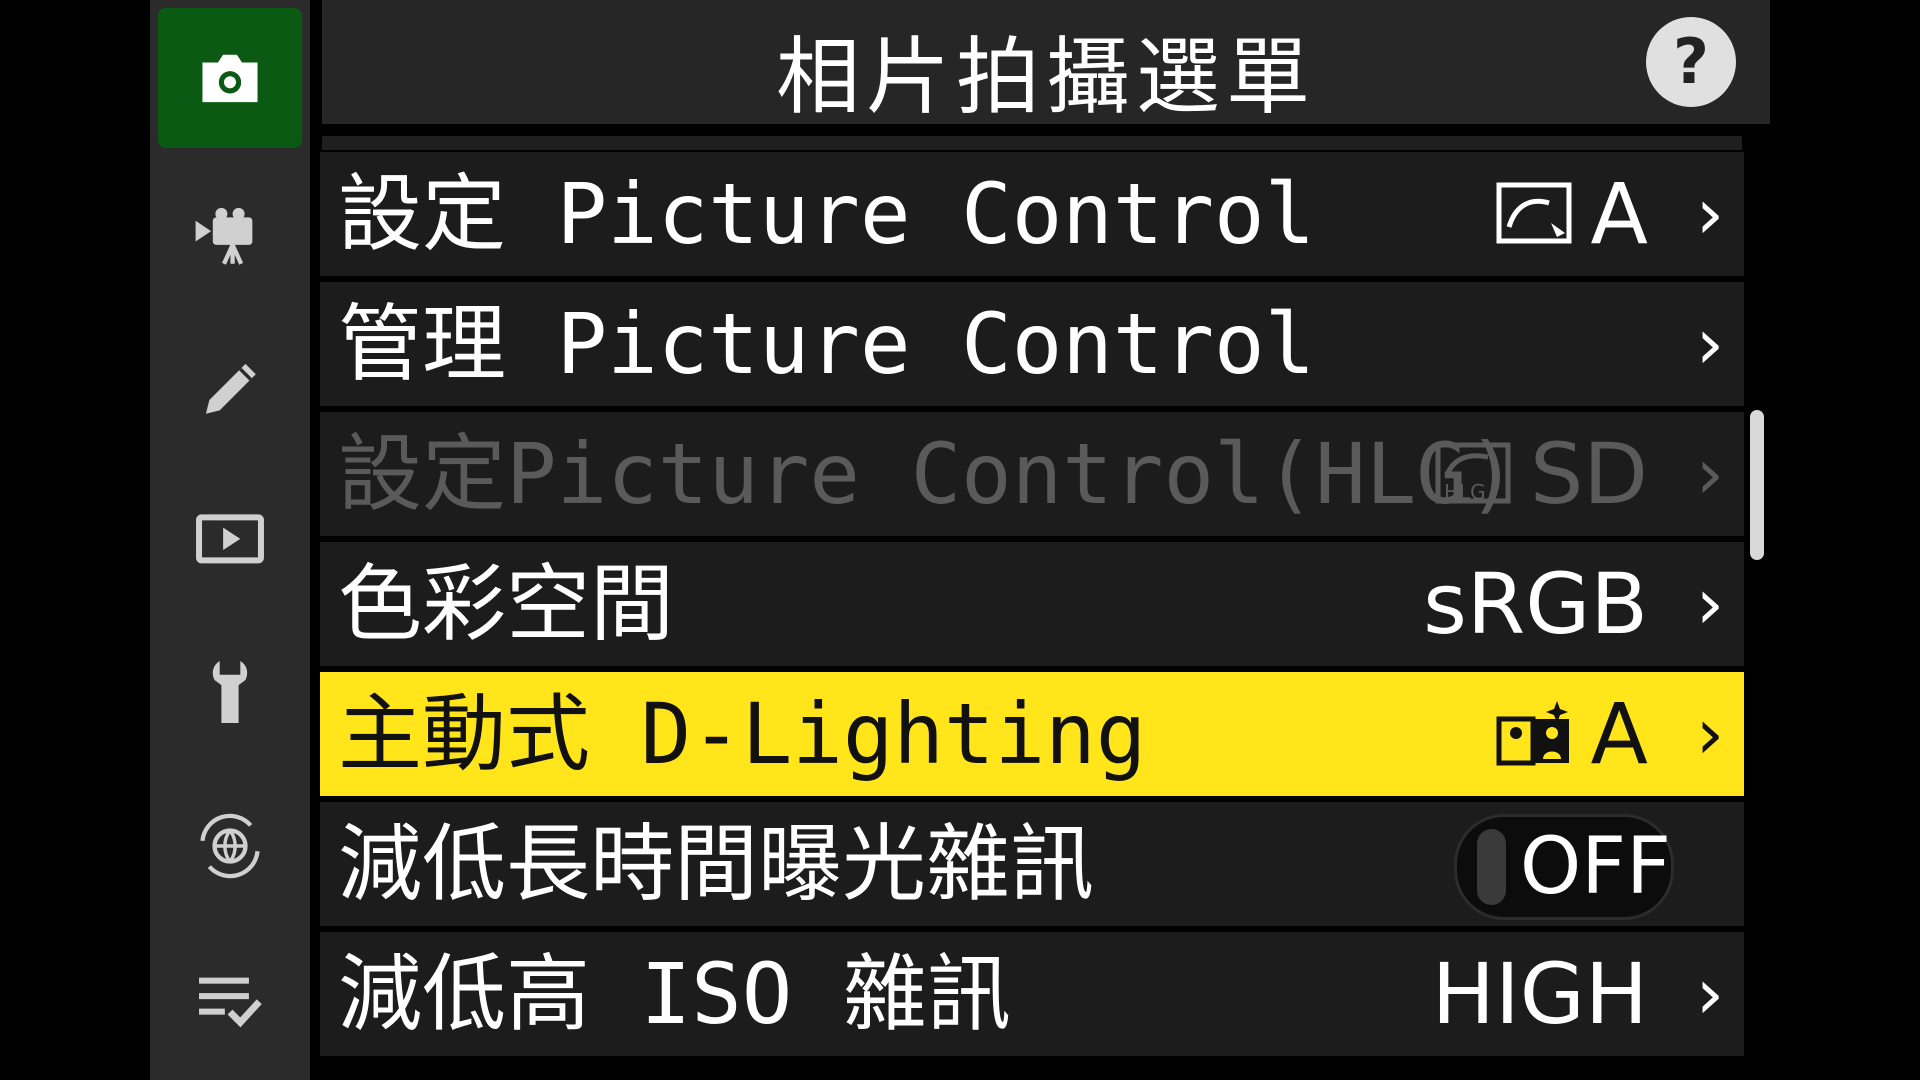  I want to click on network-icon, so click(230, 846).